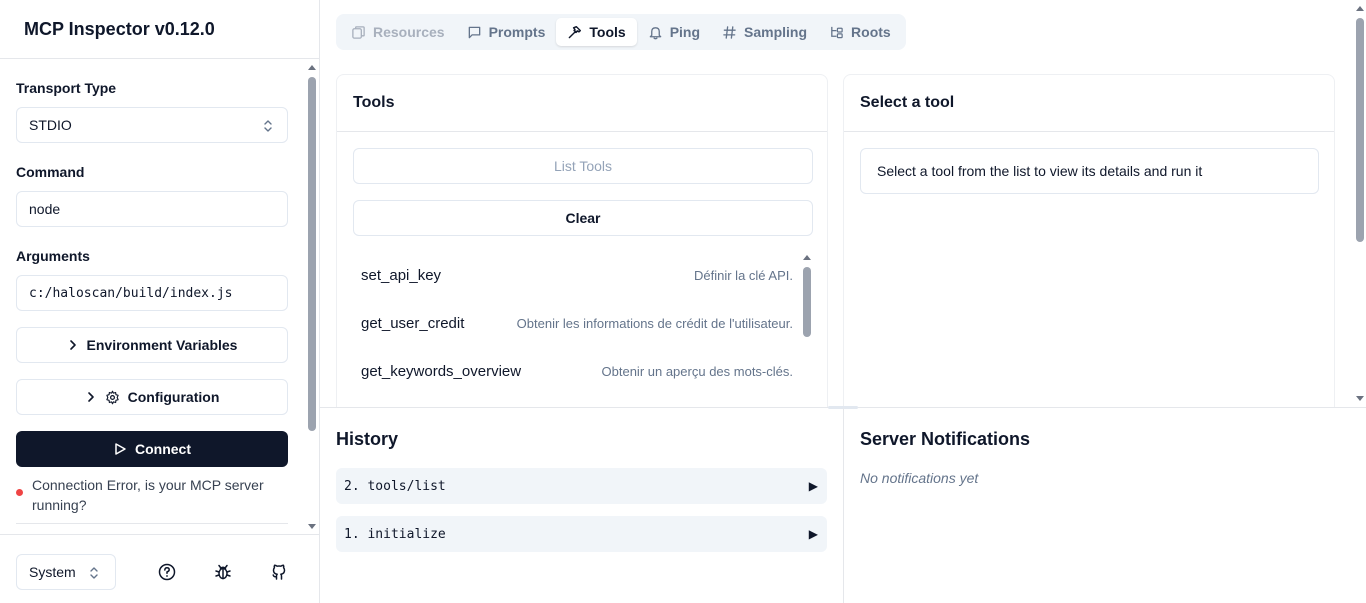 The image size is (1366, 603). I want to click on list-tools-button: List Tools, so click(583, 166).